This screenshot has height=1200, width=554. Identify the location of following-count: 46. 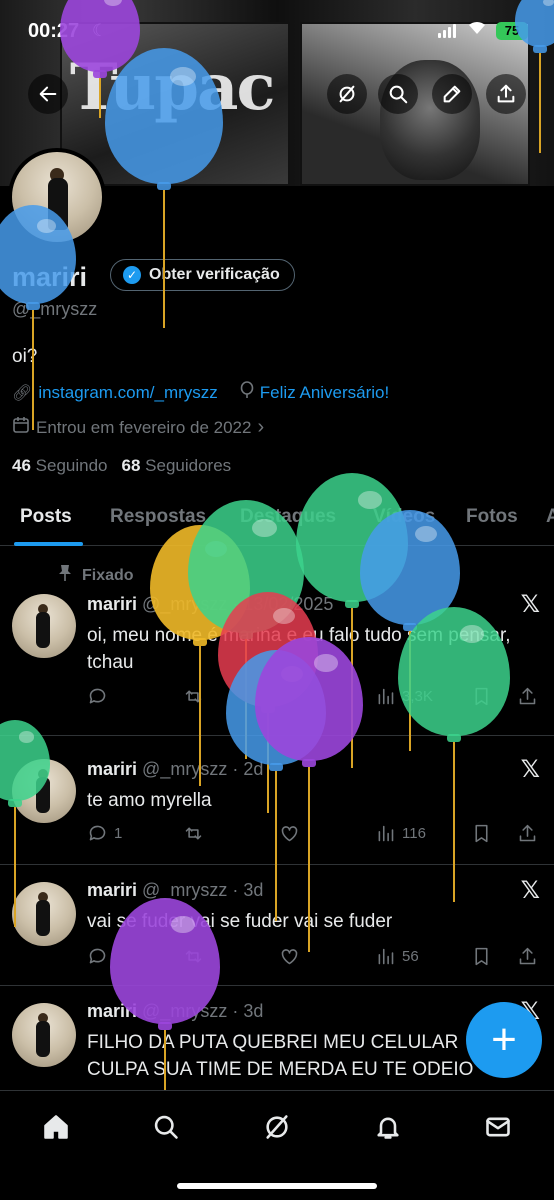
(21, 465).